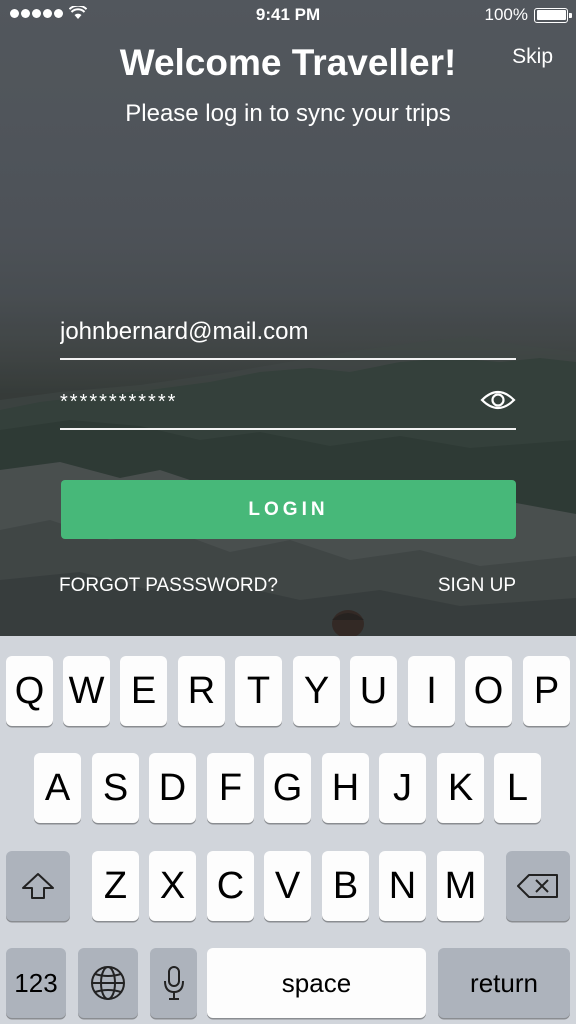 The image size is (576, 1024). I want to click on battery-icon, so click(553, 15).